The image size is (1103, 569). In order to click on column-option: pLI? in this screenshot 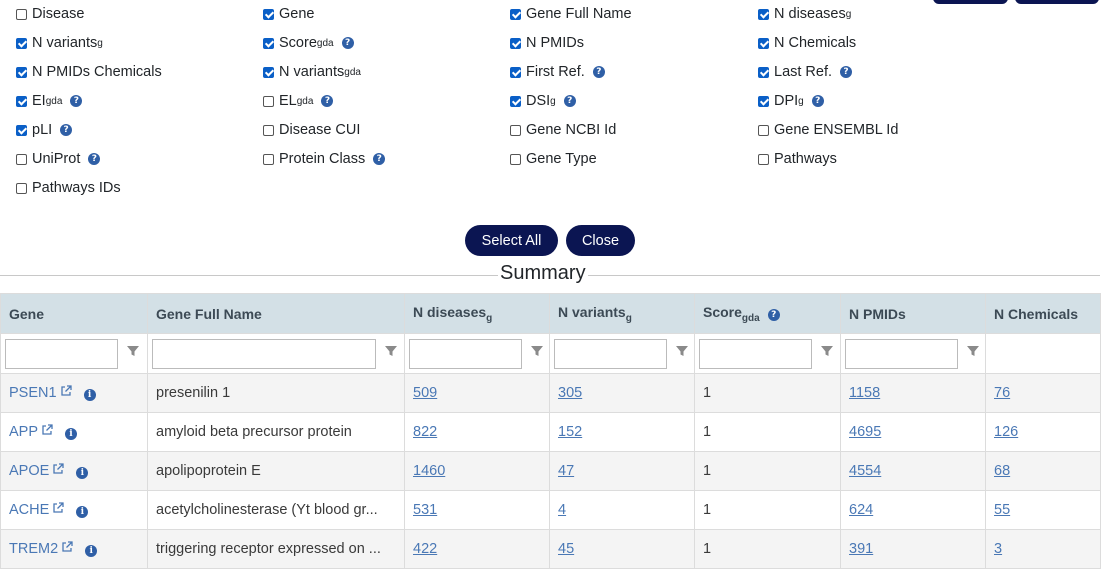, I will do `click(44, 130)`.